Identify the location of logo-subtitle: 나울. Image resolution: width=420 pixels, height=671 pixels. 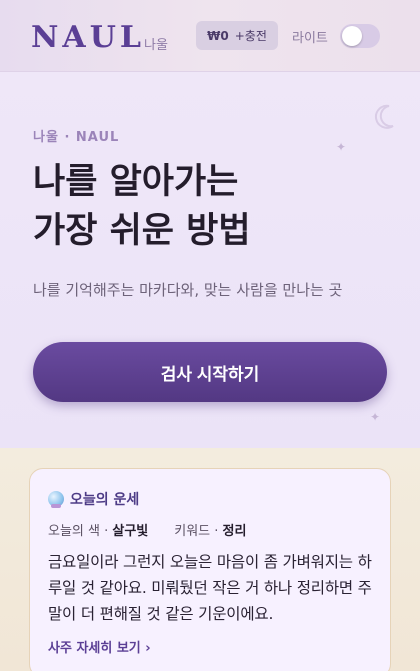
(156, 45).